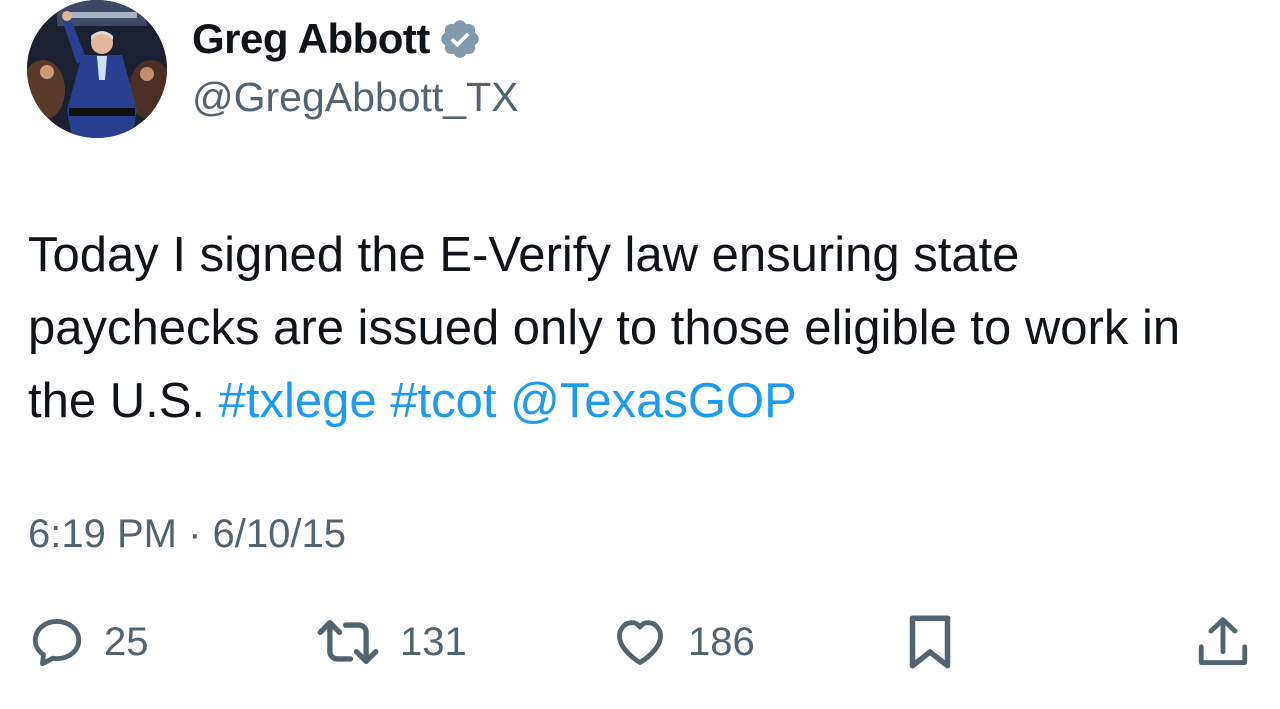 The height and width of the screenshot is (709, 1280). I want to click on retweet-button: 131, so click(390, 642).